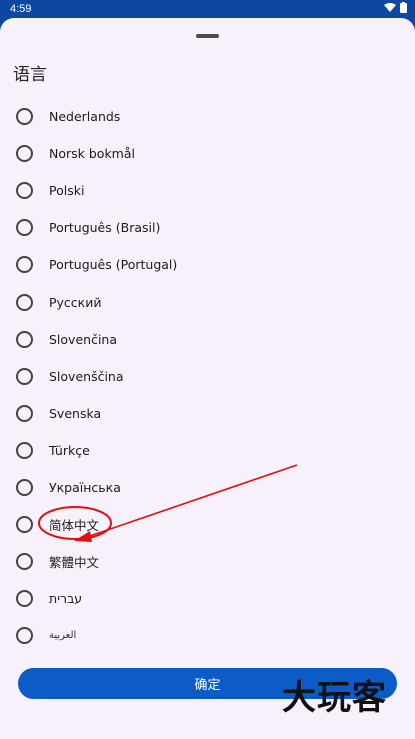 The image size is (415, 739). What do you see at coordinates (74, 526) in the screenshot?
I see `language-label: 简体中文` at bounding box center [74, 526].